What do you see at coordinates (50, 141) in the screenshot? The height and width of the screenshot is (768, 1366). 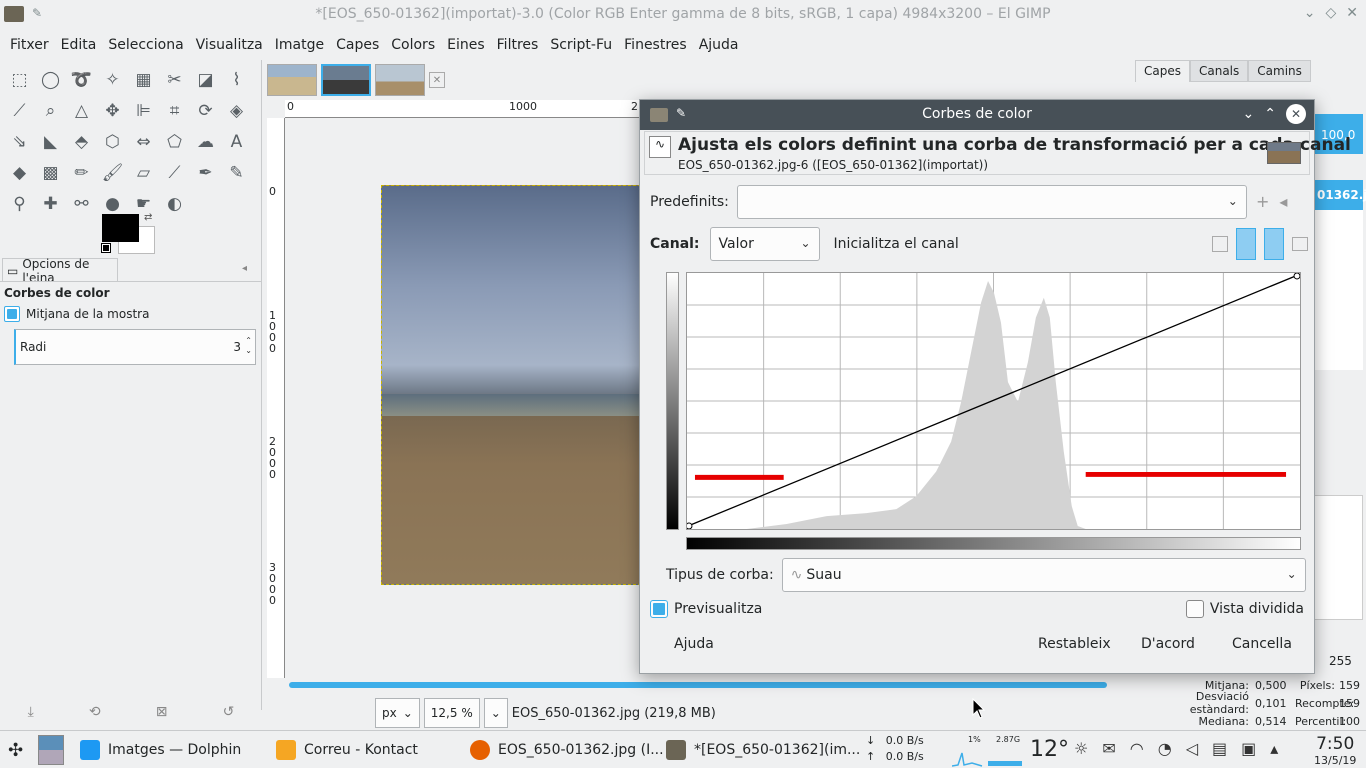 I see `perspective-icon: ◣` at bounding box center [50, 141].